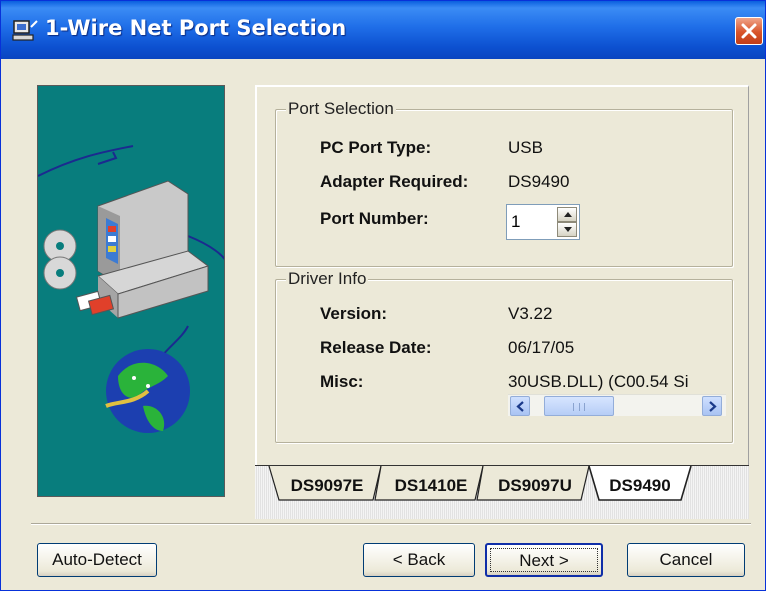 The height and width of the screenshot is (591, 766). I want to click on misc-scroll-box: 30USB.DLL) (C00.54 Si, so click(617, 399).